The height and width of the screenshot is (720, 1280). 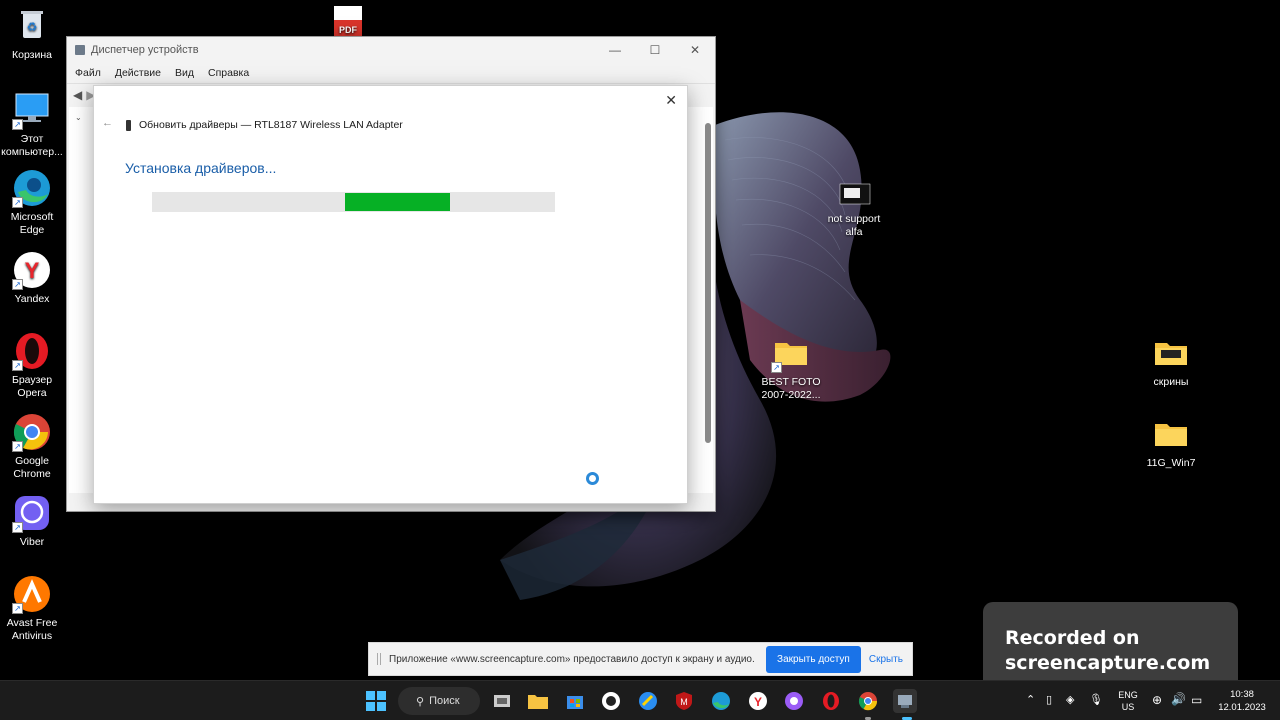 I want to click on desktop-icon-viber: ↗ Viber, so click(x=32, y=521).